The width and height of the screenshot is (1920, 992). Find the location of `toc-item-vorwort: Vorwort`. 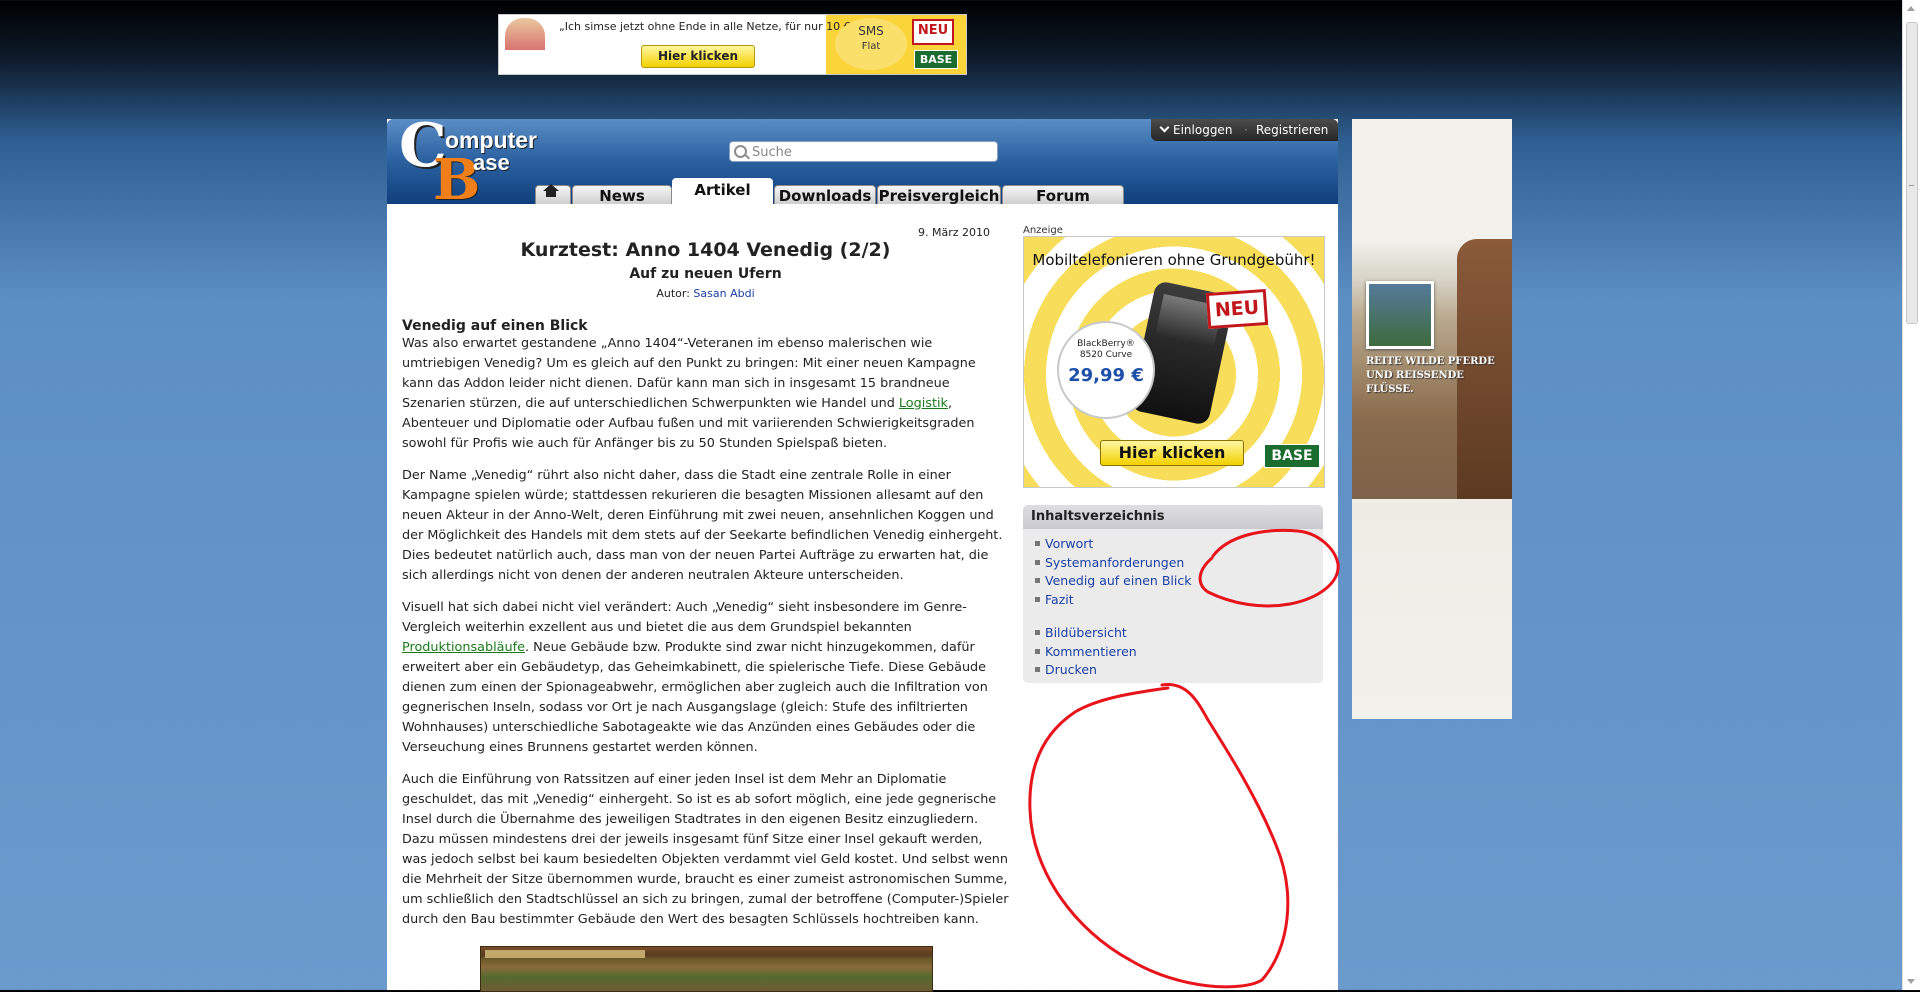

toc-item-vorwort: Vorwort is located at coordinates (1113, 544).